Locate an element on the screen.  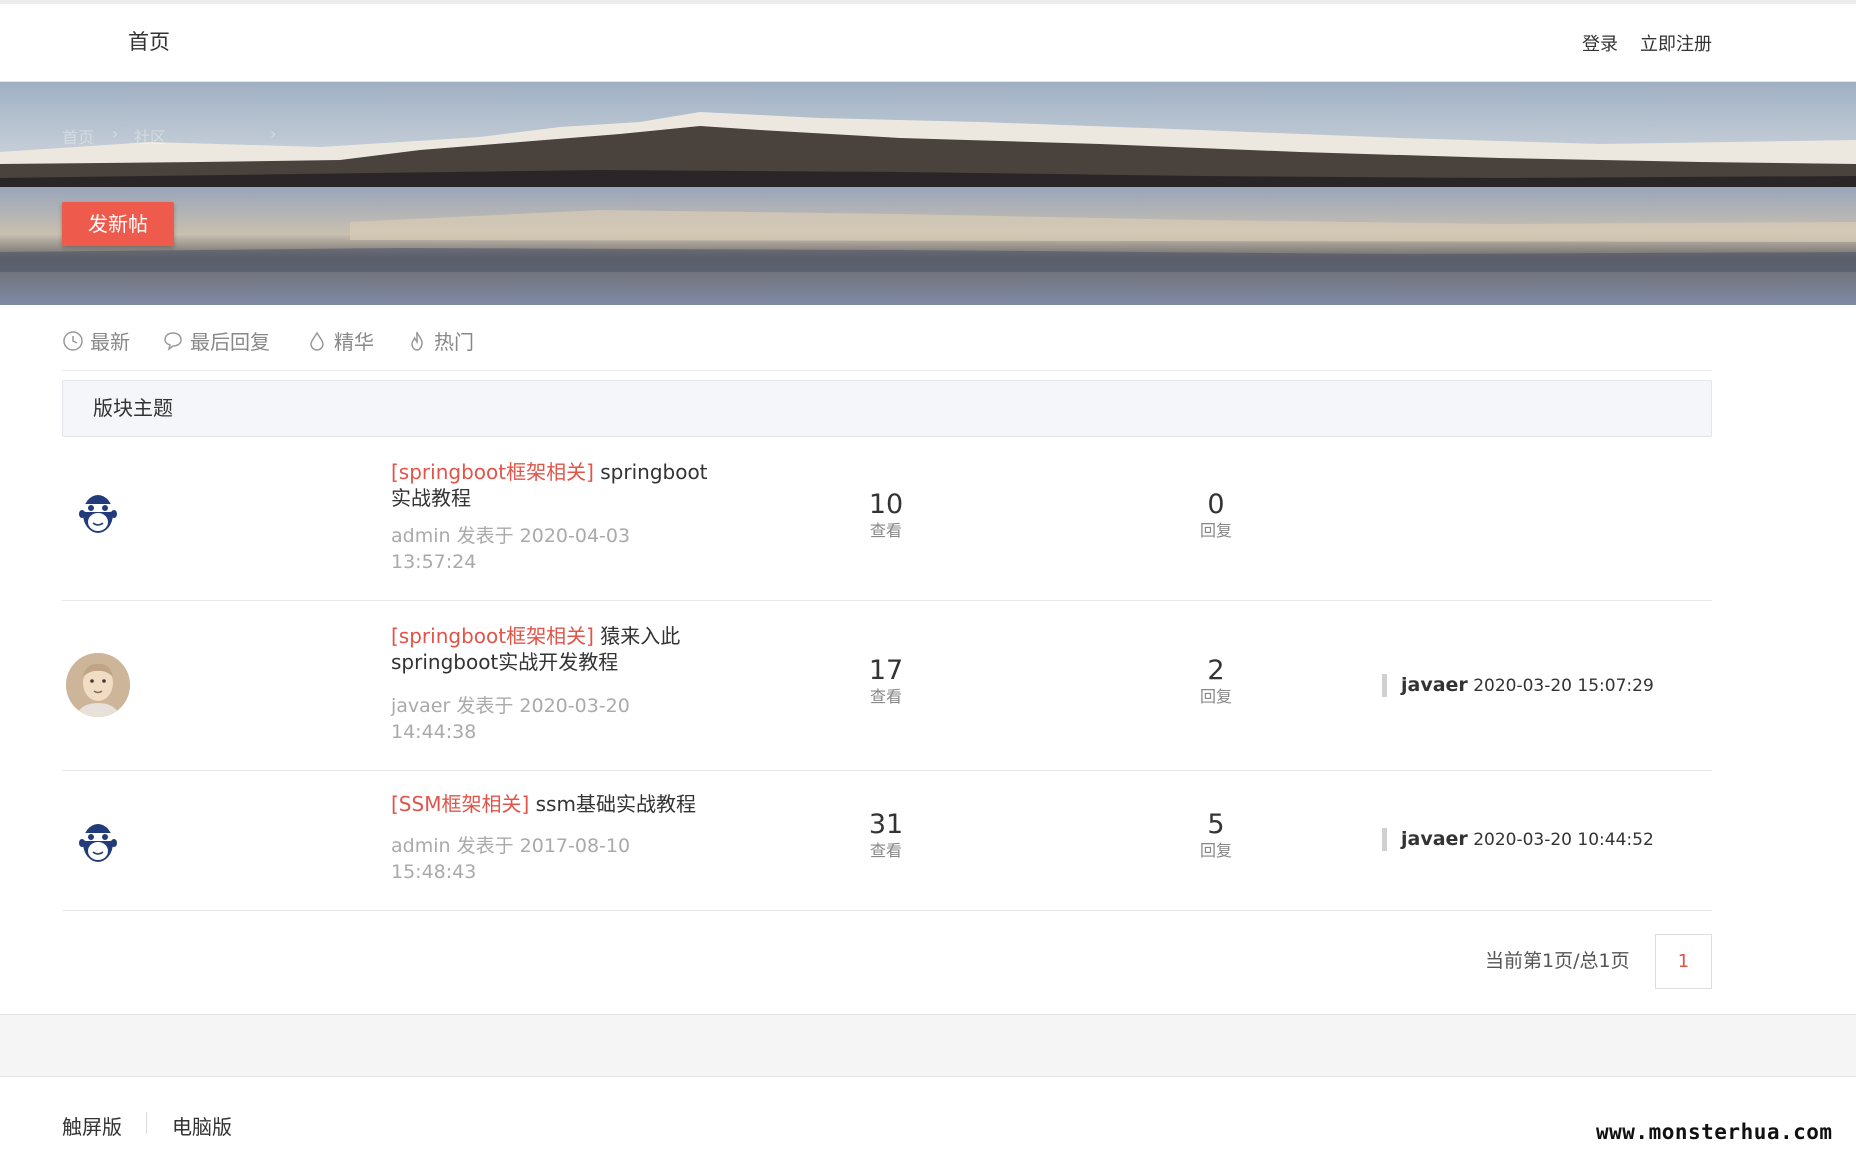
divider is located at coordinates (887, 370).